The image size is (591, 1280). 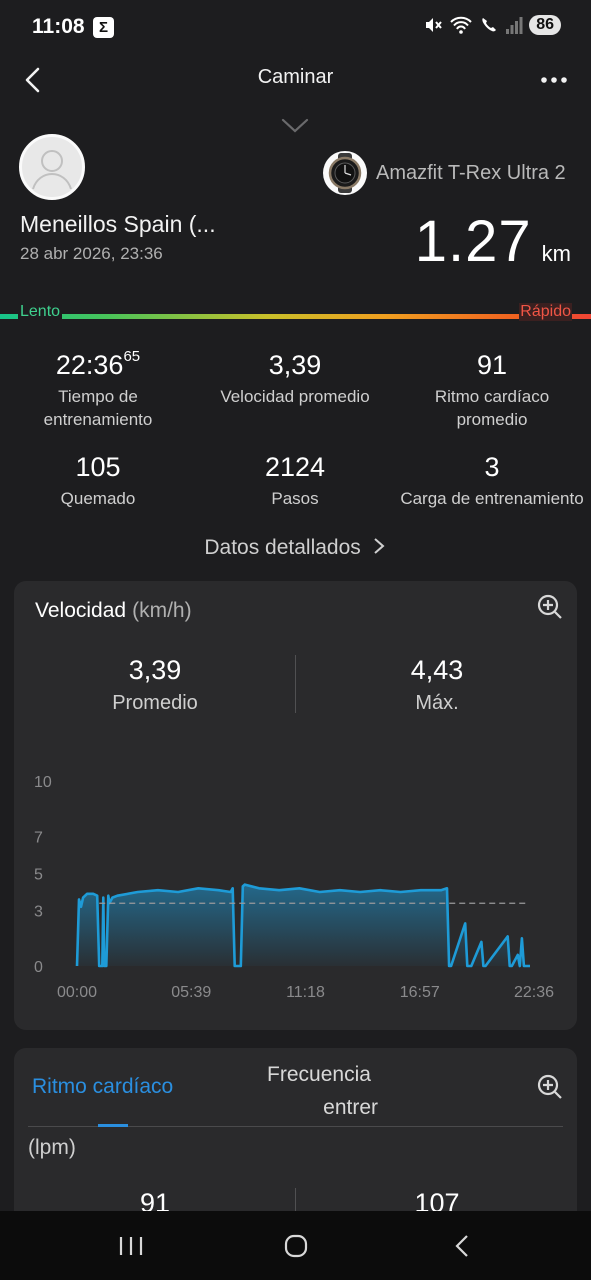 I want to click on stat-training-load: 3 Carga de entrenamiento, so click(x=492, y=481).